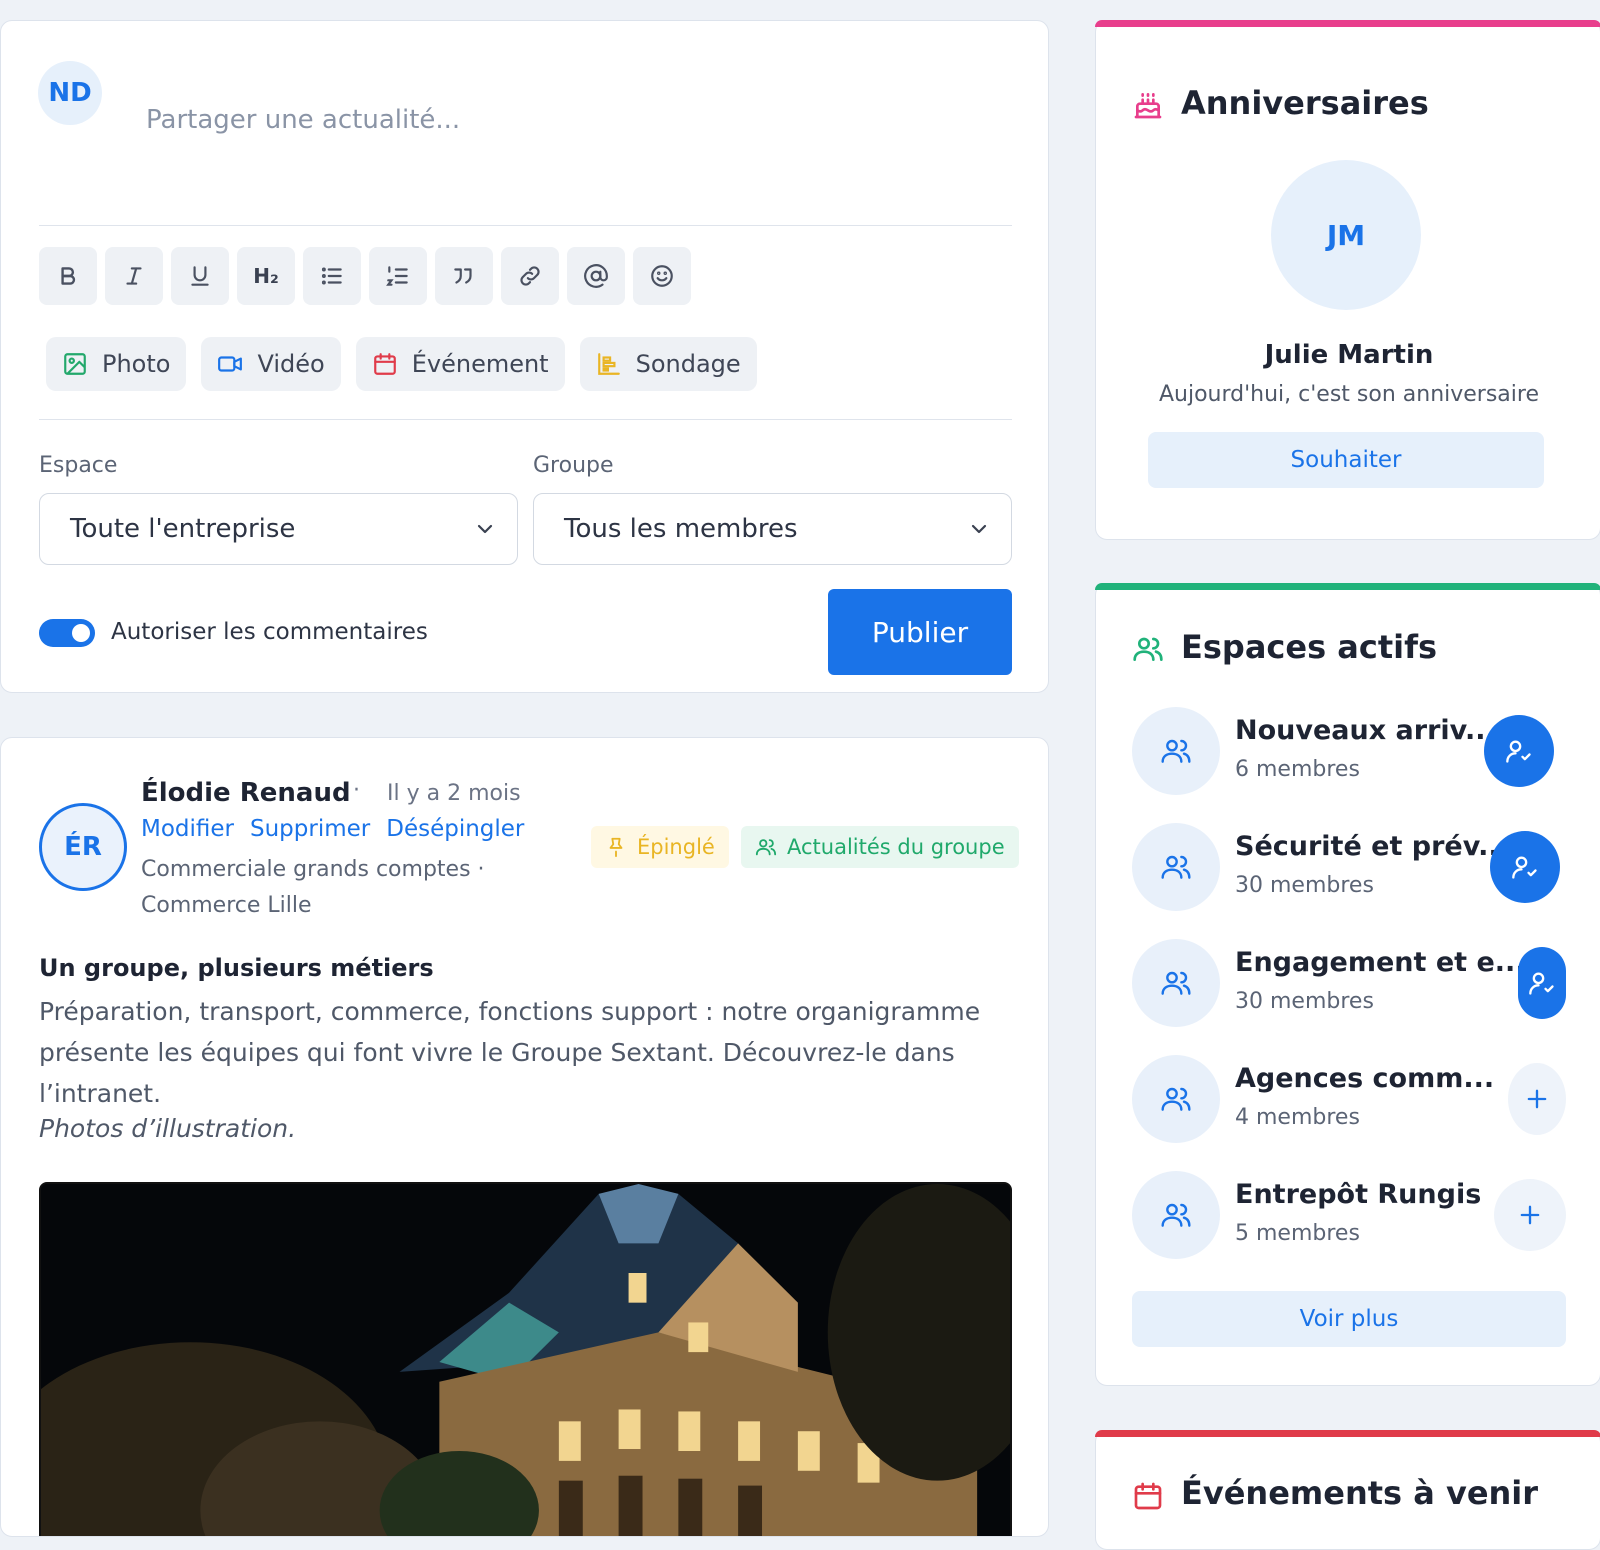 This screenshot has height=1550, width=1600. I want to click on underline-icon, so click(200, 276).